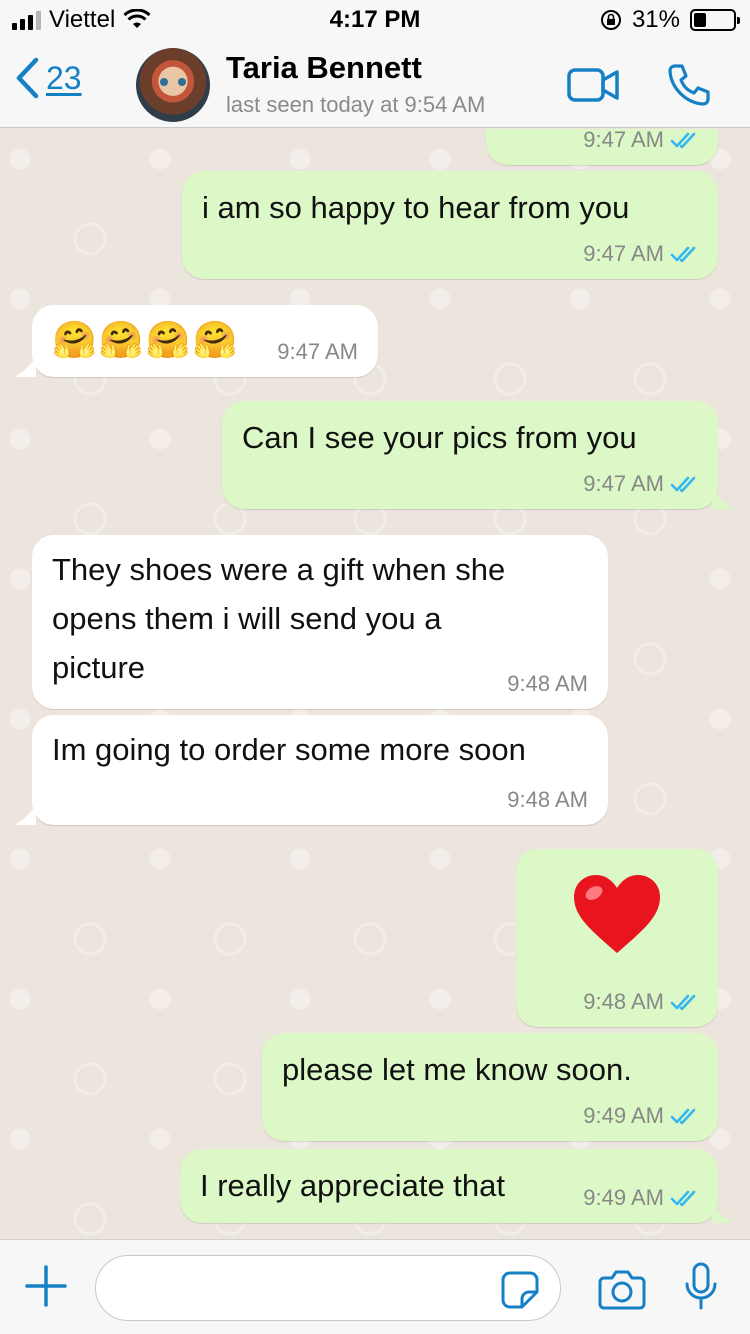 The height and width of the screenshot is (1334, 750). Describe the element at coordinates (320, 770) in the screenshot. I see `message-bubble-incoming: Im going to order some more soon 9:48 AM` at that location.